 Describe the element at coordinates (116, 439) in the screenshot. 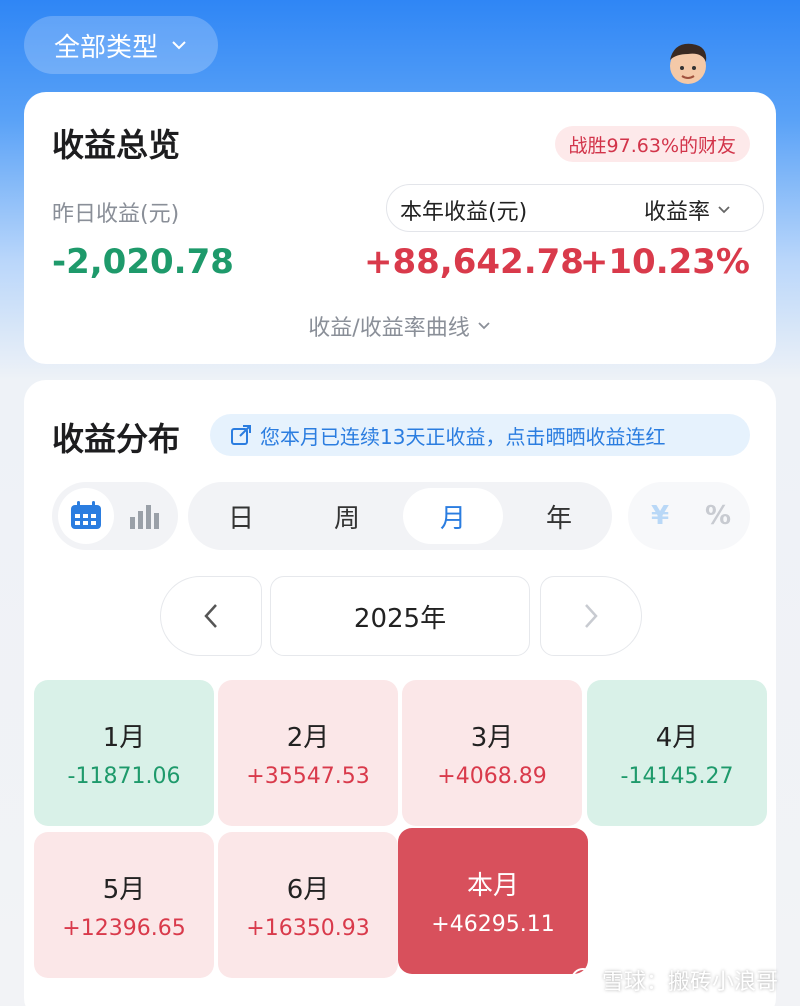

I see `distribution-title: 收益分布` at that location.